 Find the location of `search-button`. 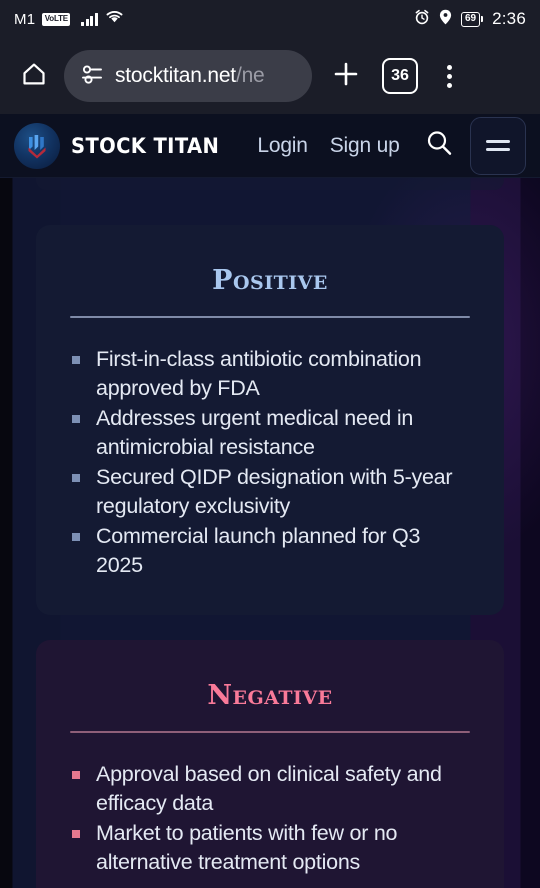

search-button is located at coordinates (439, 146).